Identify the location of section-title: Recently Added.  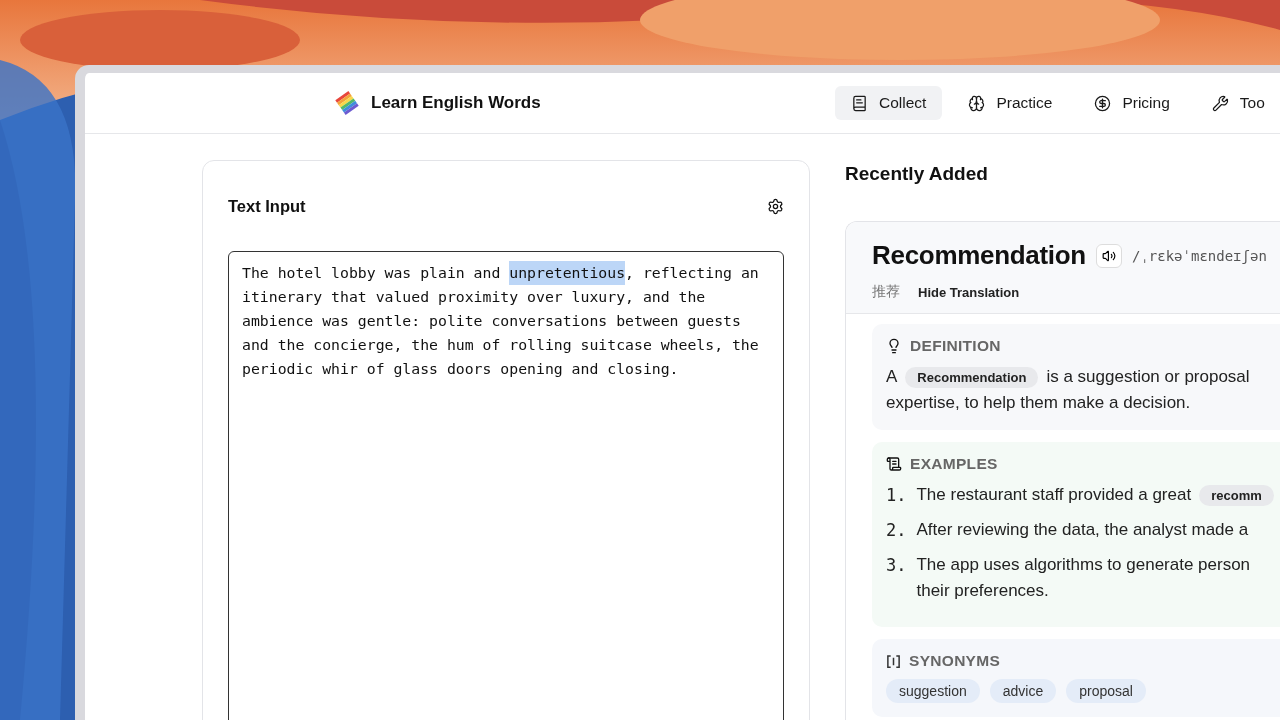
(917, 174).